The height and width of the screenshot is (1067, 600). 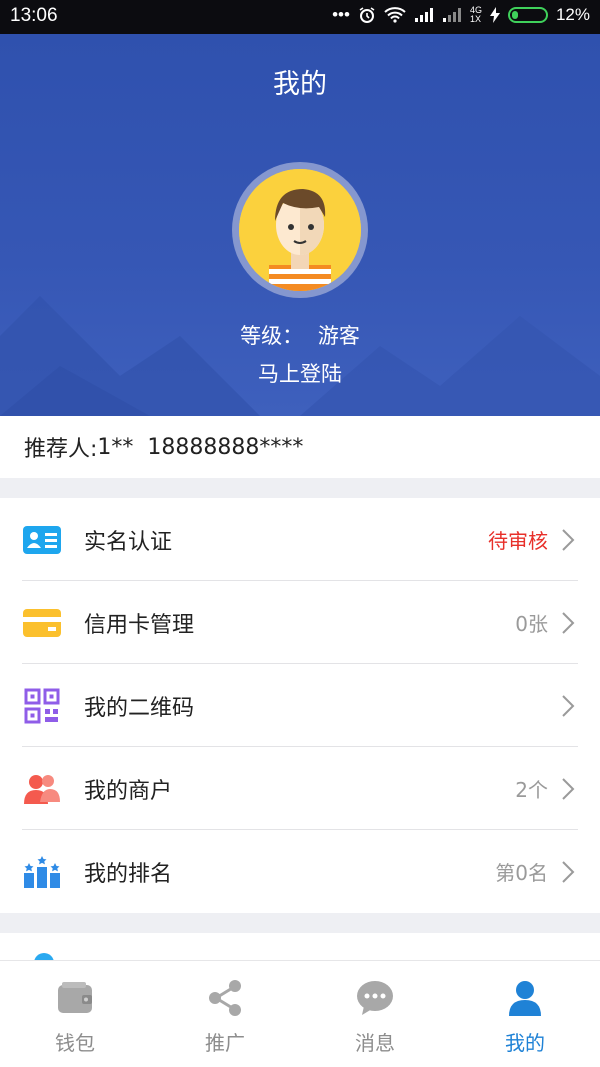 I want to click on rank-value: 第0名, so click(x=521, y=873).